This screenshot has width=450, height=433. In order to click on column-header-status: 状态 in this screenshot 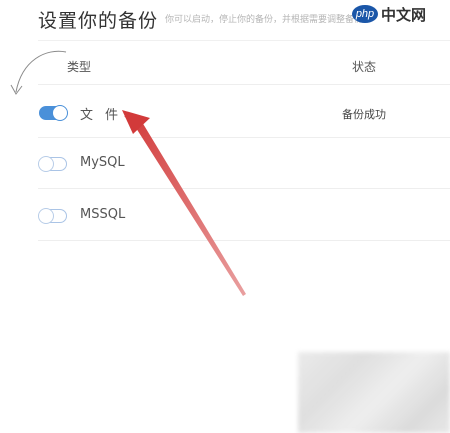, I will do `click(364, 67)`.